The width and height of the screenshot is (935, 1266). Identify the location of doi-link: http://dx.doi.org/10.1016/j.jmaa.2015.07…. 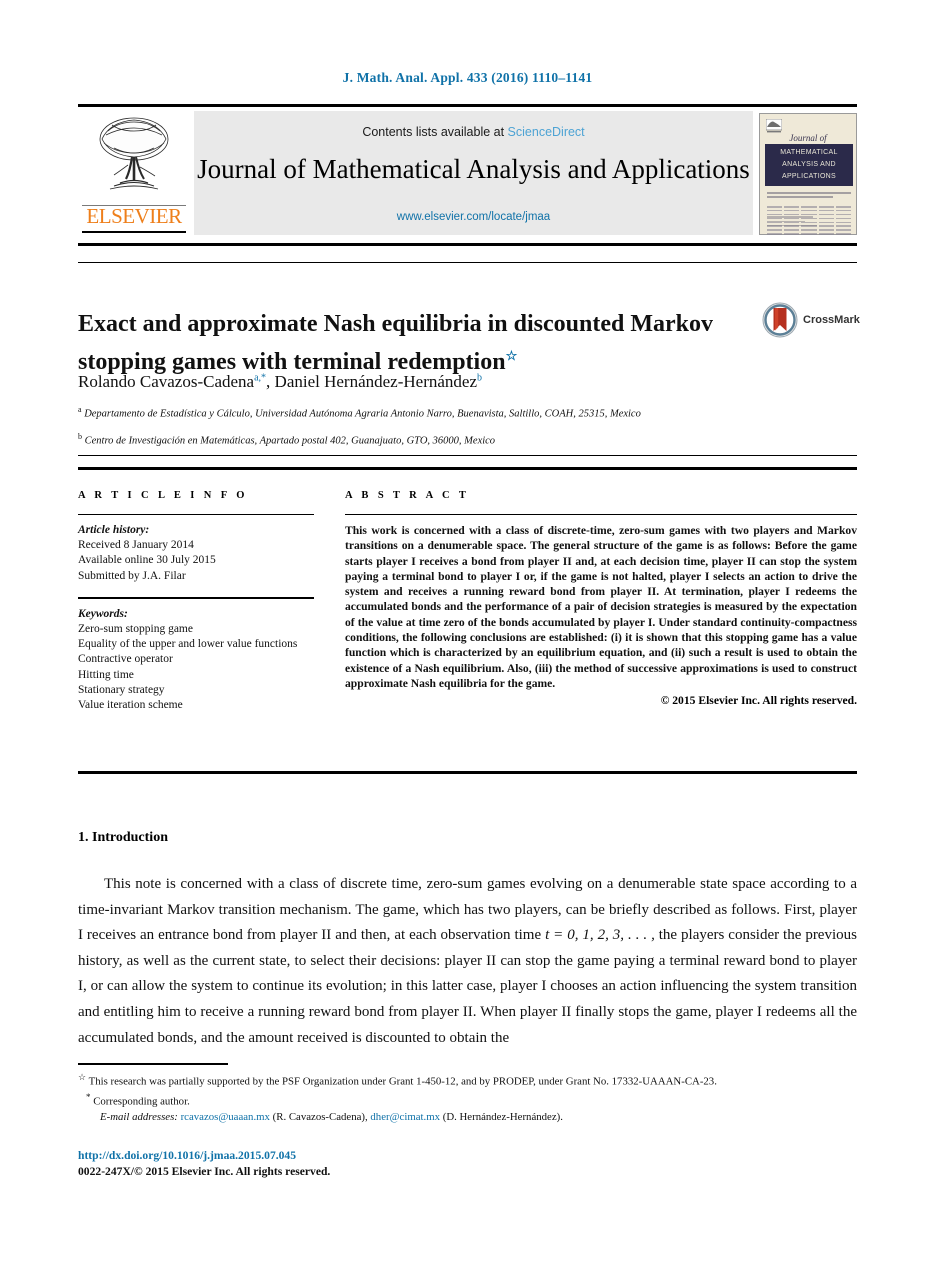
(467, 1156).